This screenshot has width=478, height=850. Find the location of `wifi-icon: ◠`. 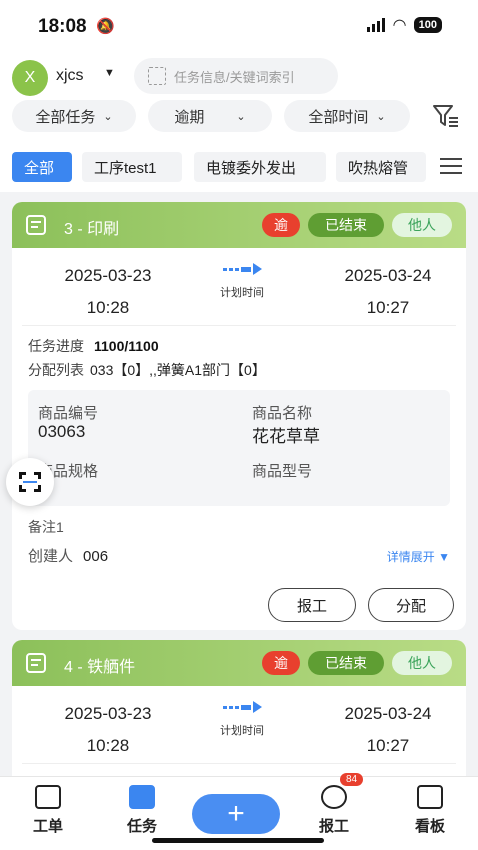

wifi-icon: ◠ is located at coordinates (399, 25).